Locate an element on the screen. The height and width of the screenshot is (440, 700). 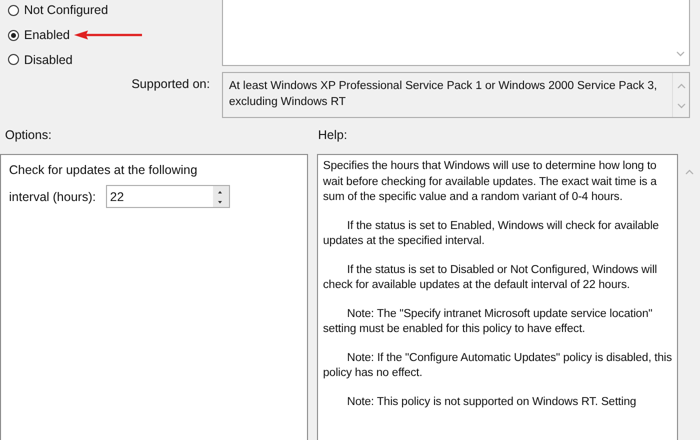
help-paragraph: If the status is set to Enabled, Windows will check for available updates at the specified interval. is located at coordinates (491, 233).